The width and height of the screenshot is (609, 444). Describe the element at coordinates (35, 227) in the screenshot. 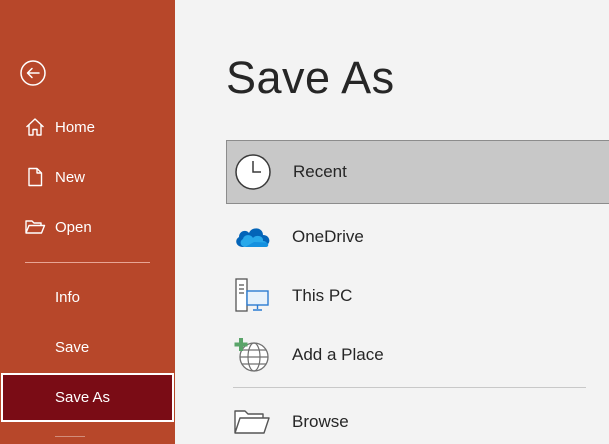

I see `open-folder-icon` at that location.